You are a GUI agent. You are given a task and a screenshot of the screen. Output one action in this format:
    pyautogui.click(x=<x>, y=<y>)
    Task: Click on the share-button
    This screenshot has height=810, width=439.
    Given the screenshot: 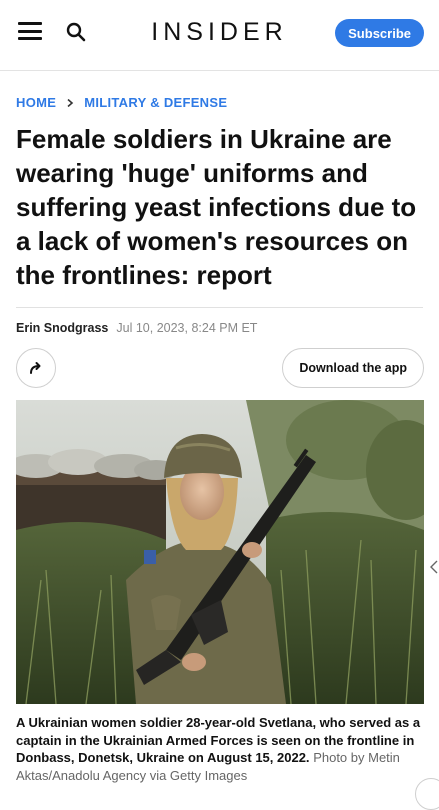 What is the action you would take?
    pyautogui.click(x=36, y=368)
    